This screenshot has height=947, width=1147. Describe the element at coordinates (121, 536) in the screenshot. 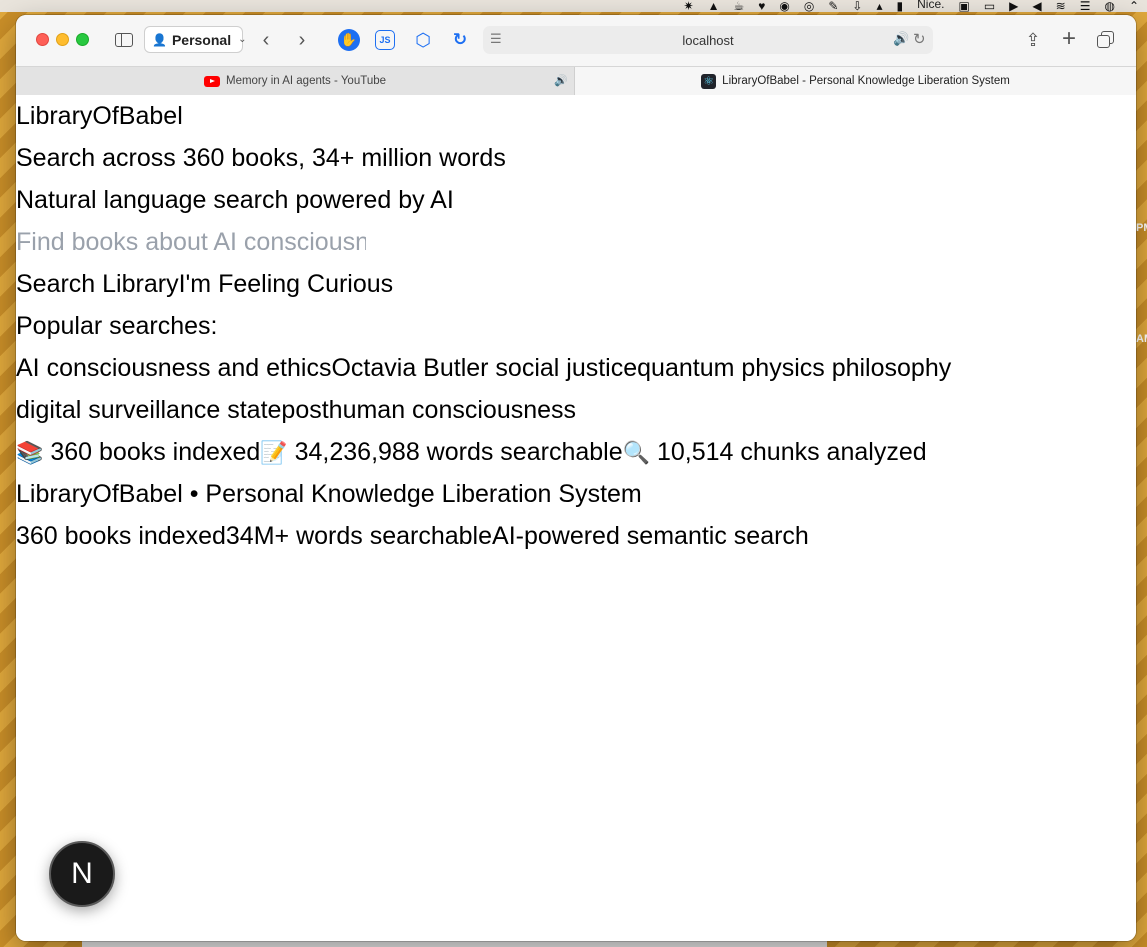

I see `footer-feature: 360 books indexed` at that location.